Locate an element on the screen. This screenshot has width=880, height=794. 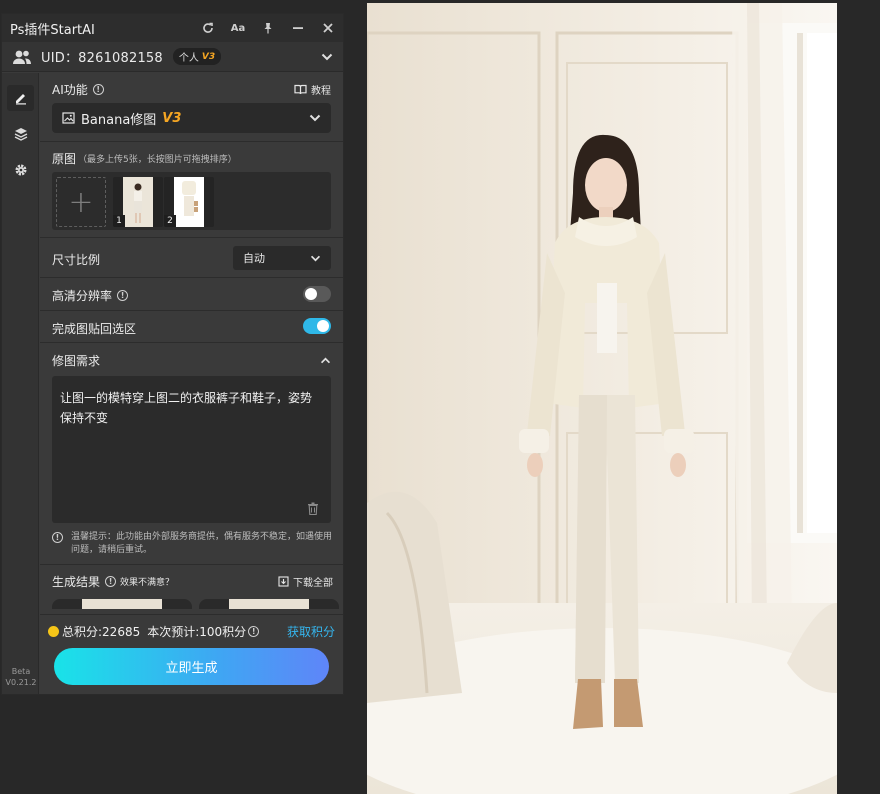
coin-icon is located at coordinates (53, 631).